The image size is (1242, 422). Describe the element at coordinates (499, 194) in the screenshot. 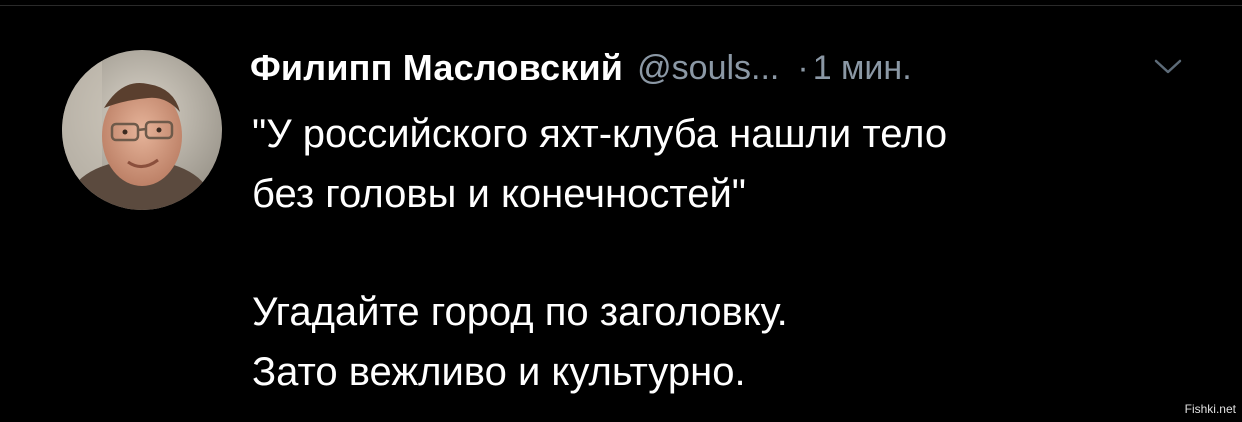

I see `tweet-line: без головы и конечностей"` at that location.